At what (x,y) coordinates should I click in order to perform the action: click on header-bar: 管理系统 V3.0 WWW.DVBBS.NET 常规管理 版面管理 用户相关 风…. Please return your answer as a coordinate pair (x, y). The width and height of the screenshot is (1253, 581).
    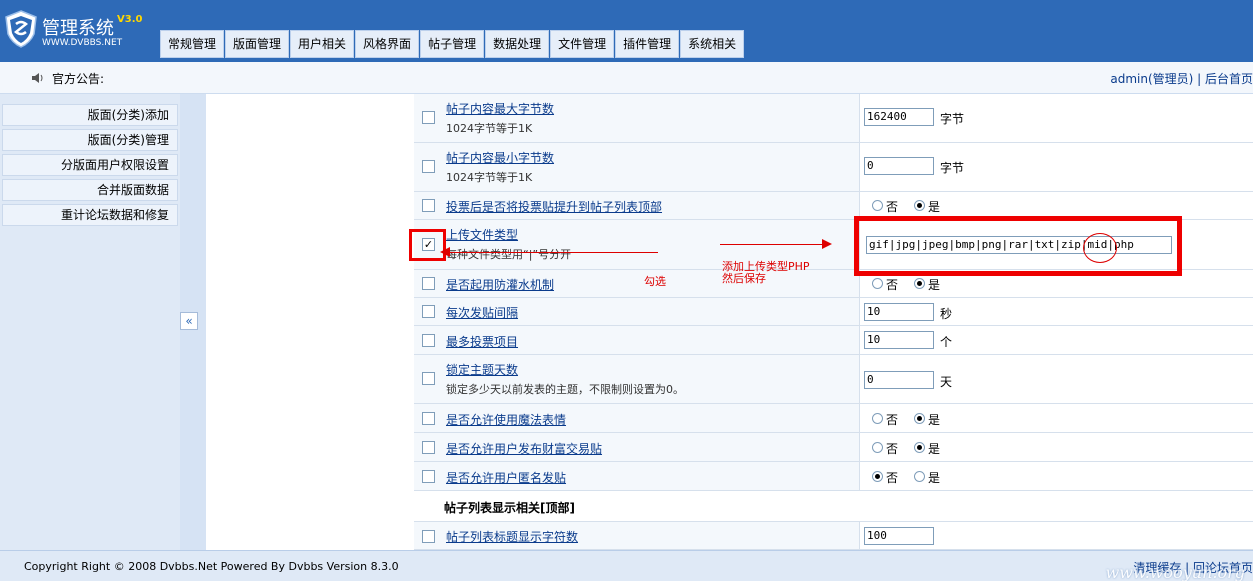
    Looking at the image, I should click on (626, 31).